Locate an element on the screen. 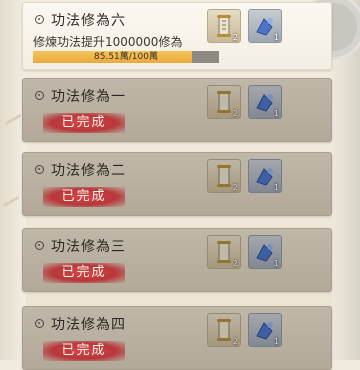 The height and width of the screenshot is (370, 360). quest-title: 功法修為三 is located at coordinates (88, 247).